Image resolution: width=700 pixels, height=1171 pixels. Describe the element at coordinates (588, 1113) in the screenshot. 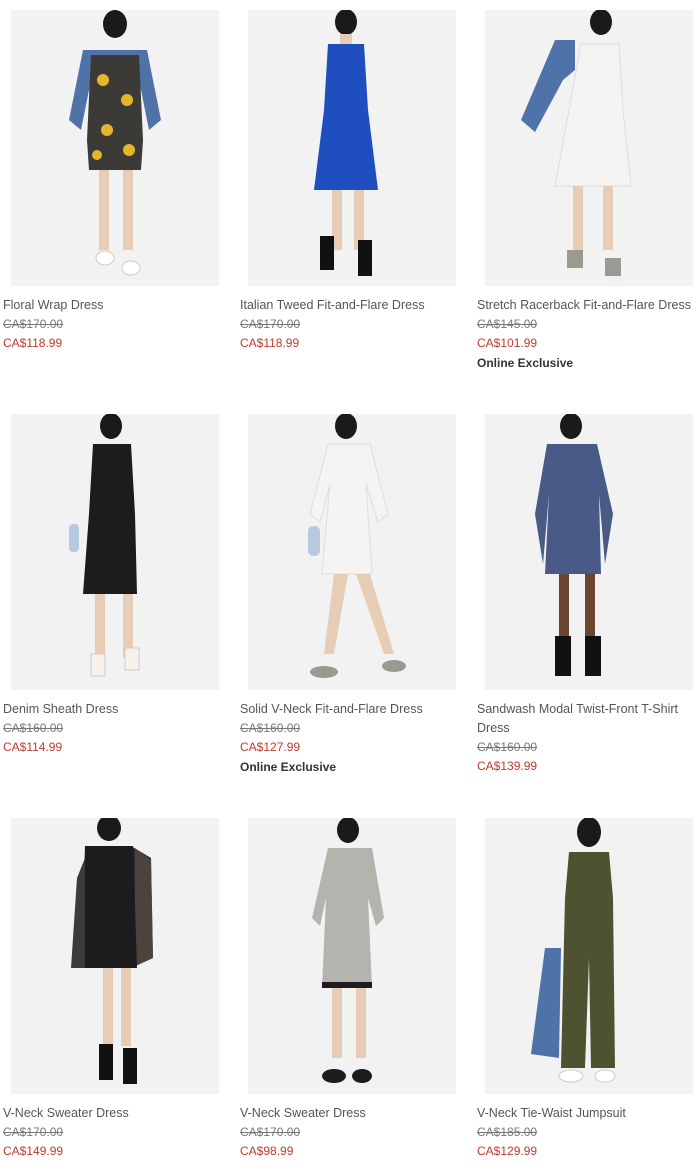

I see `product-name: V-Neck Tie-Waist Jumpsuit` at that location.